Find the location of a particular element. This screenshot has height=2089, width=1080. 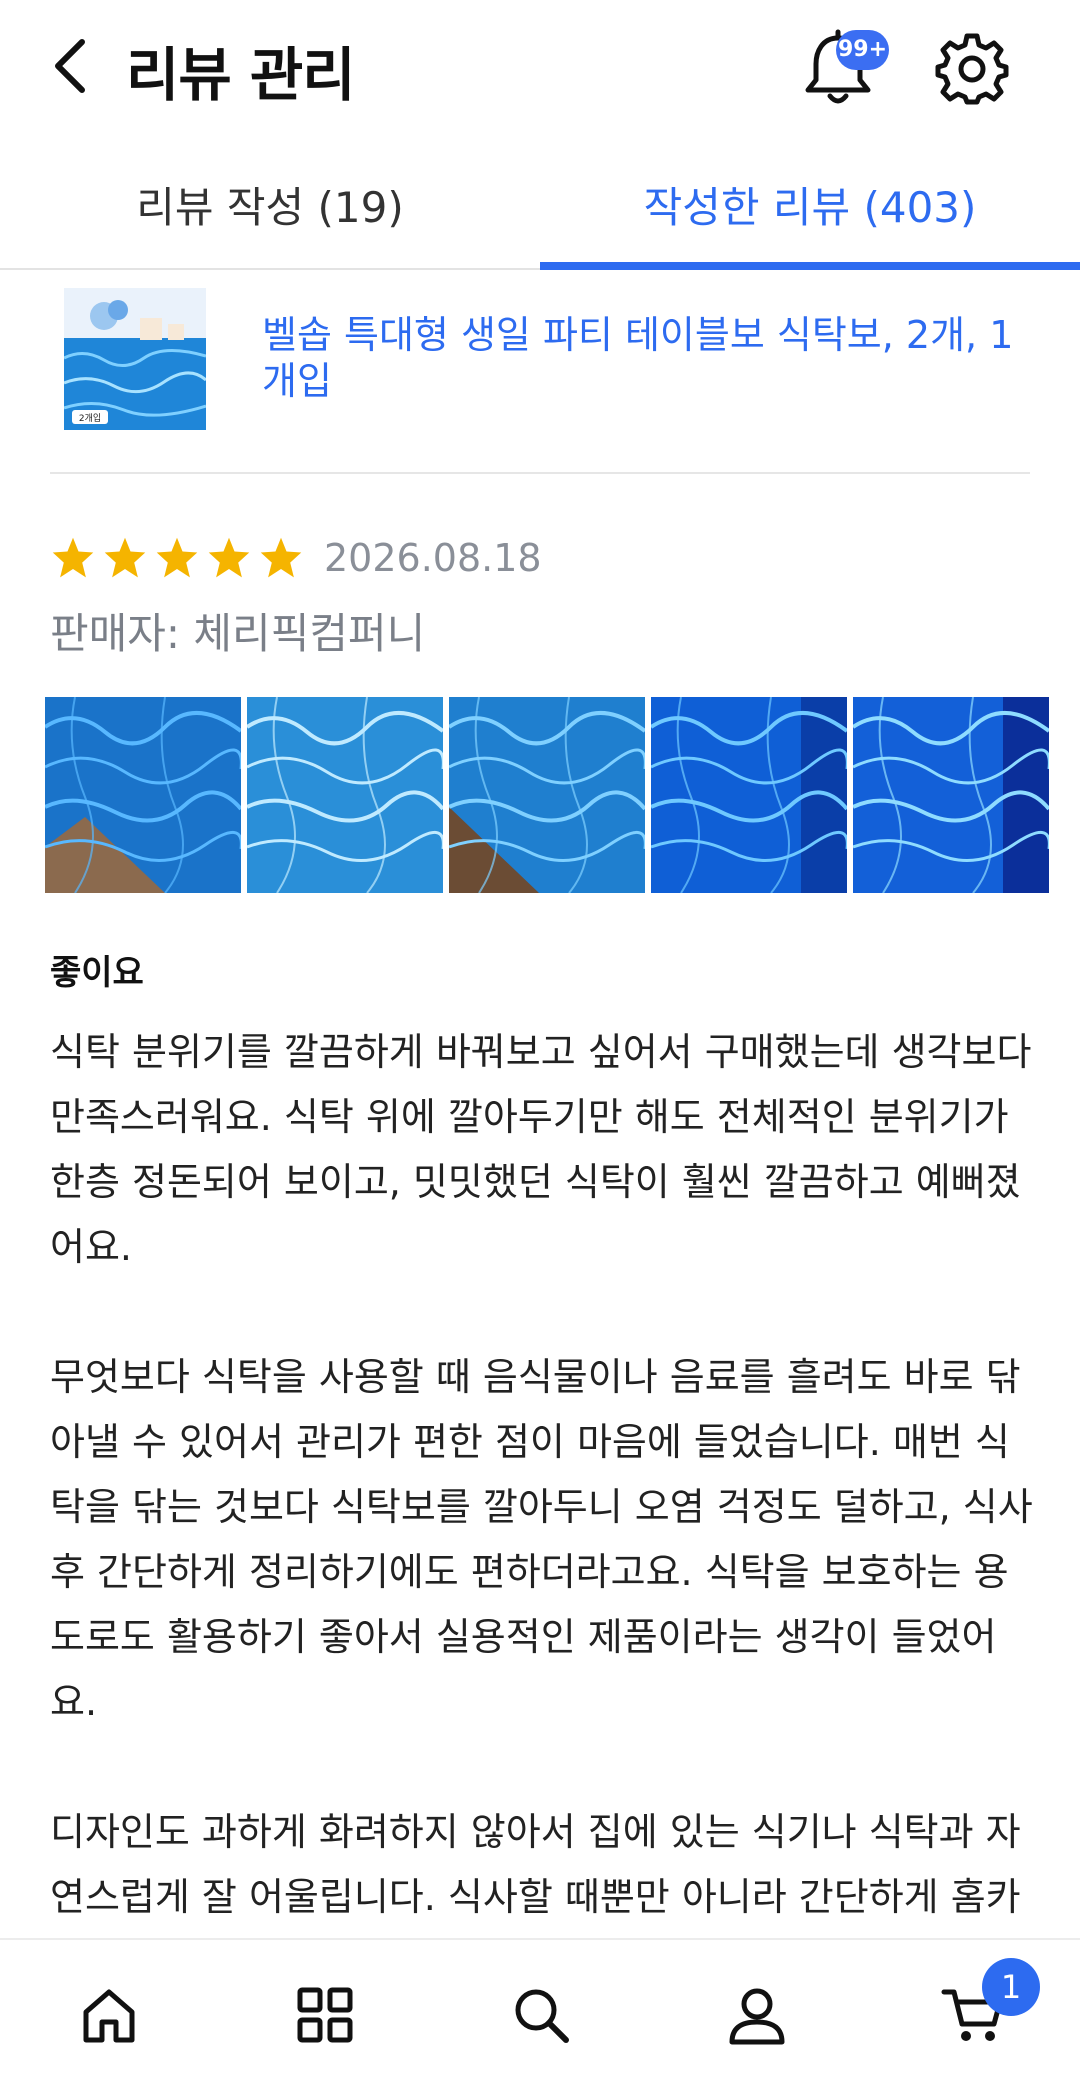

search-icon is located at coordinates (542, 2016).